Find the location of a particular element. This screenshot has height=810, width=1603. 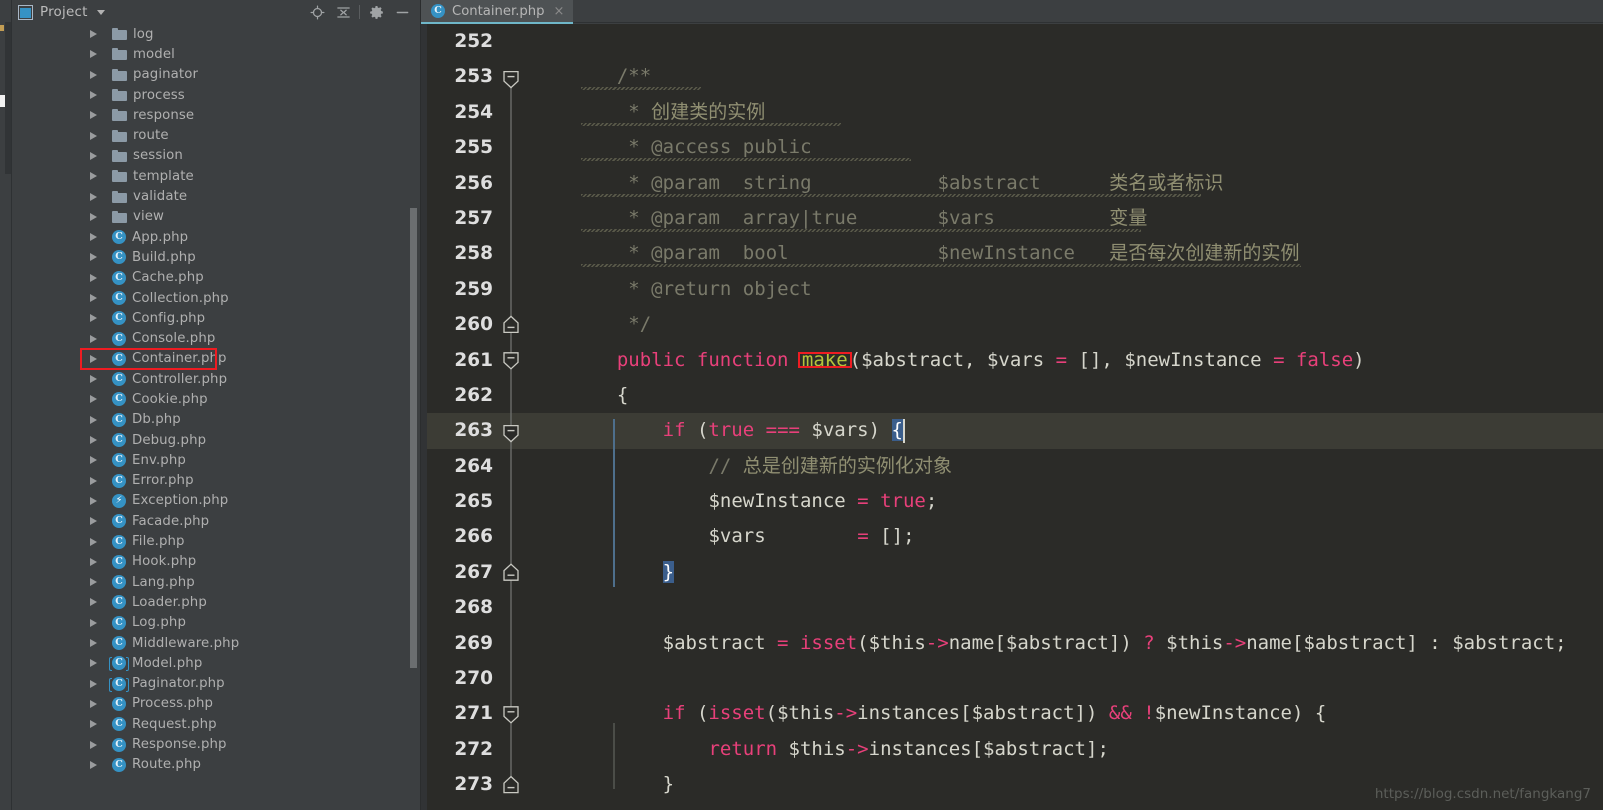

code-line: 267 } is located at coordinates (1012, 572).